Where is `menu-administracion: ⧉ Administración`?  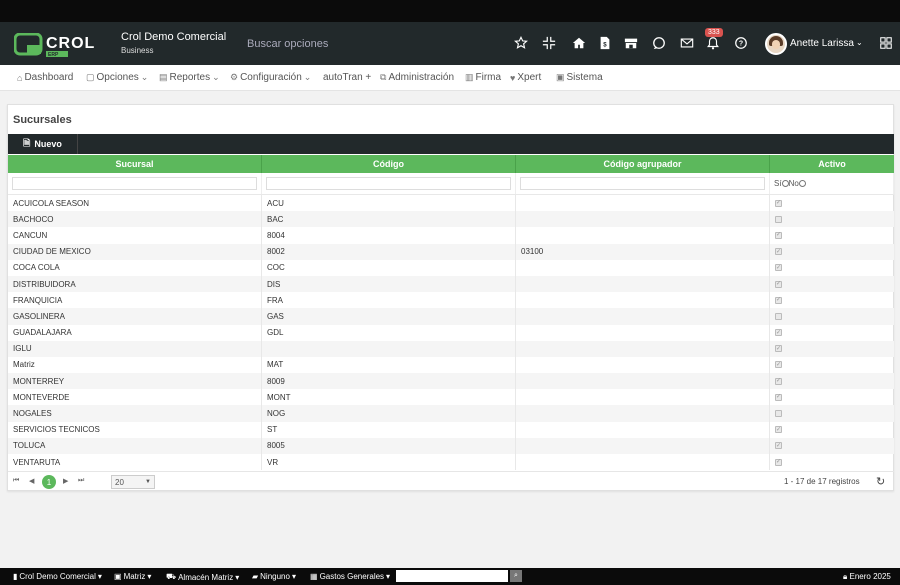 menu-administracion: ⧉ Administración is located at coordinates (417, 77).